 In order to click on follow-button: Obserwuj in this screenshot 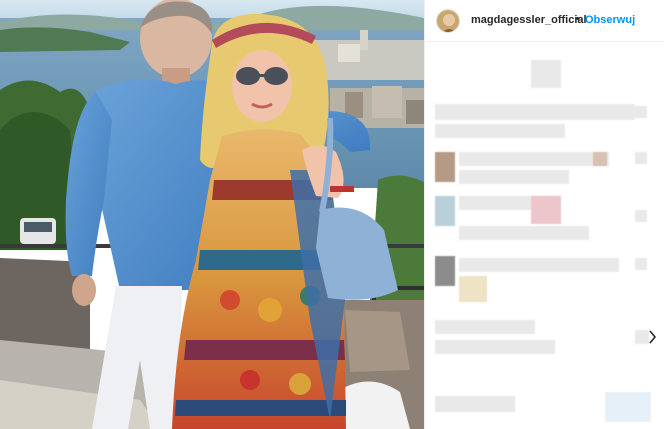, I will do `click(610, 20)`.